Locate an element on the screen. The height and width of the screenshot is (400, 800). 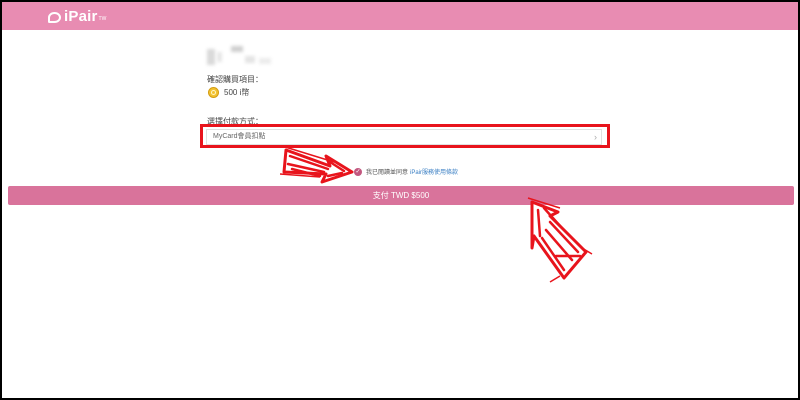
payment-method-select: MyCard會員扣點 › is located at coordinates (404, 137).